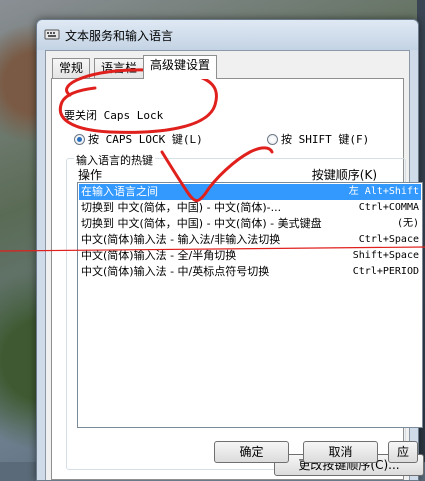 Image resolution: width=425 pixels, height=481 pixels. I want to click on title-bar: 文本服务和输入语言, so click(227, 35).